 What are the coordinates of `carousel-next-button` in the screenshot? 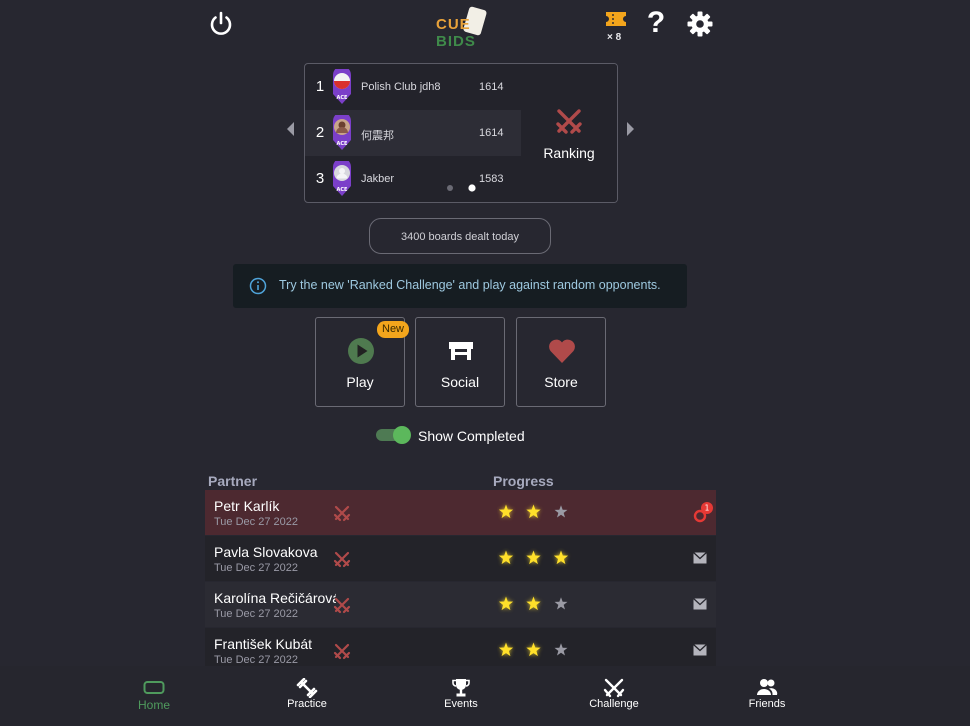 It's located at (630, 129).